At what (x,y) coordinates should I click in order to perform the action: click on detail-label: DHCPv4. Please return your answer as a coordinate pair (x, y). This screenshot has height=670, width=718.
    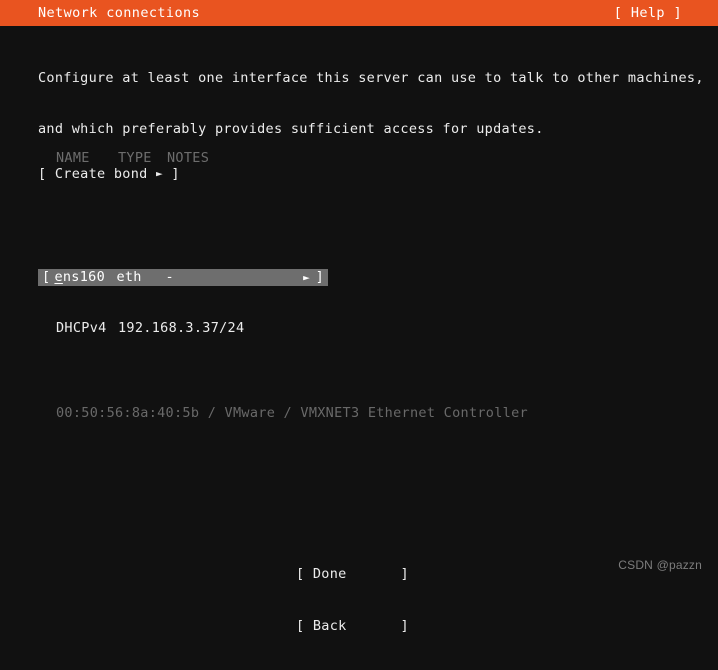
    Looking at the image, I should click on (81, 328).